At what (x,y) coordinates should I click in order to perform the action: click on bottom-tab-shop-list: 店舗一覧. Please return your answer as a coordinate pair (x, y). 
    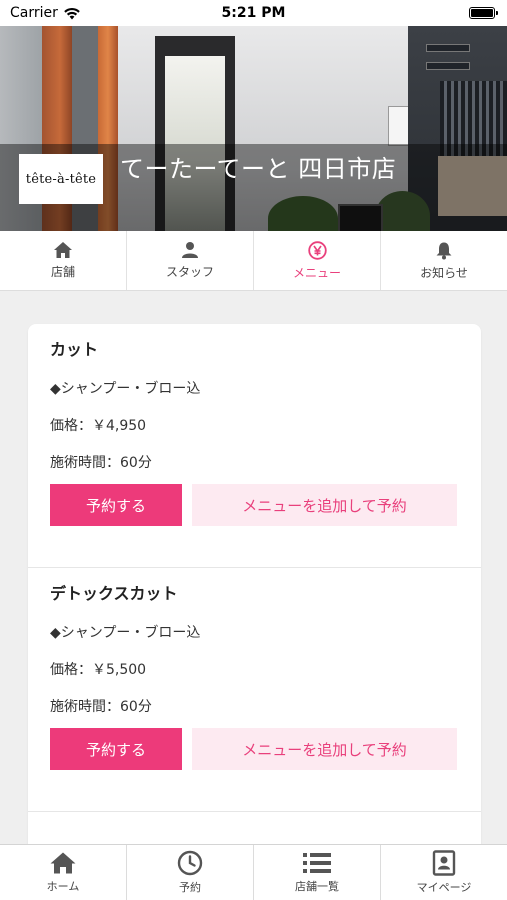
    Looking at the image, I should click on (317, 872).